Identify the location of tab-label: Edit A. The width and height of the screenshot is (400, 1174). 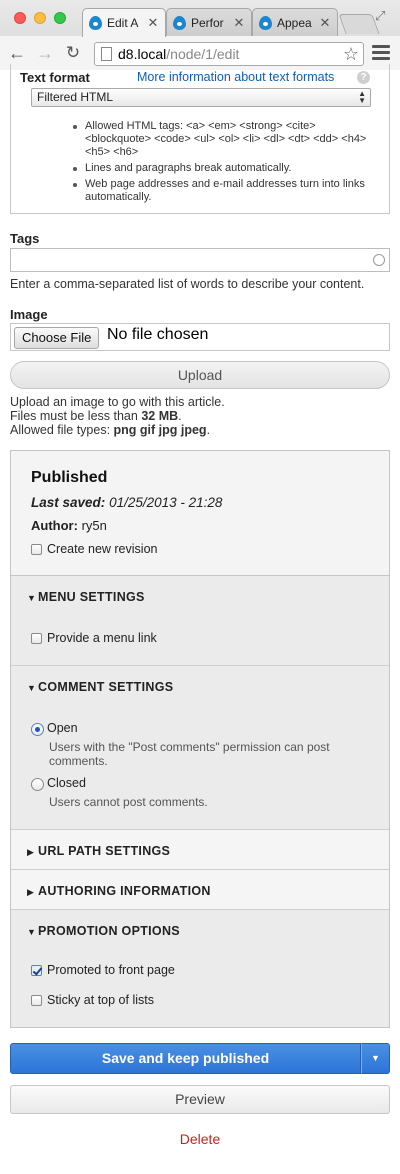
(123, 23).